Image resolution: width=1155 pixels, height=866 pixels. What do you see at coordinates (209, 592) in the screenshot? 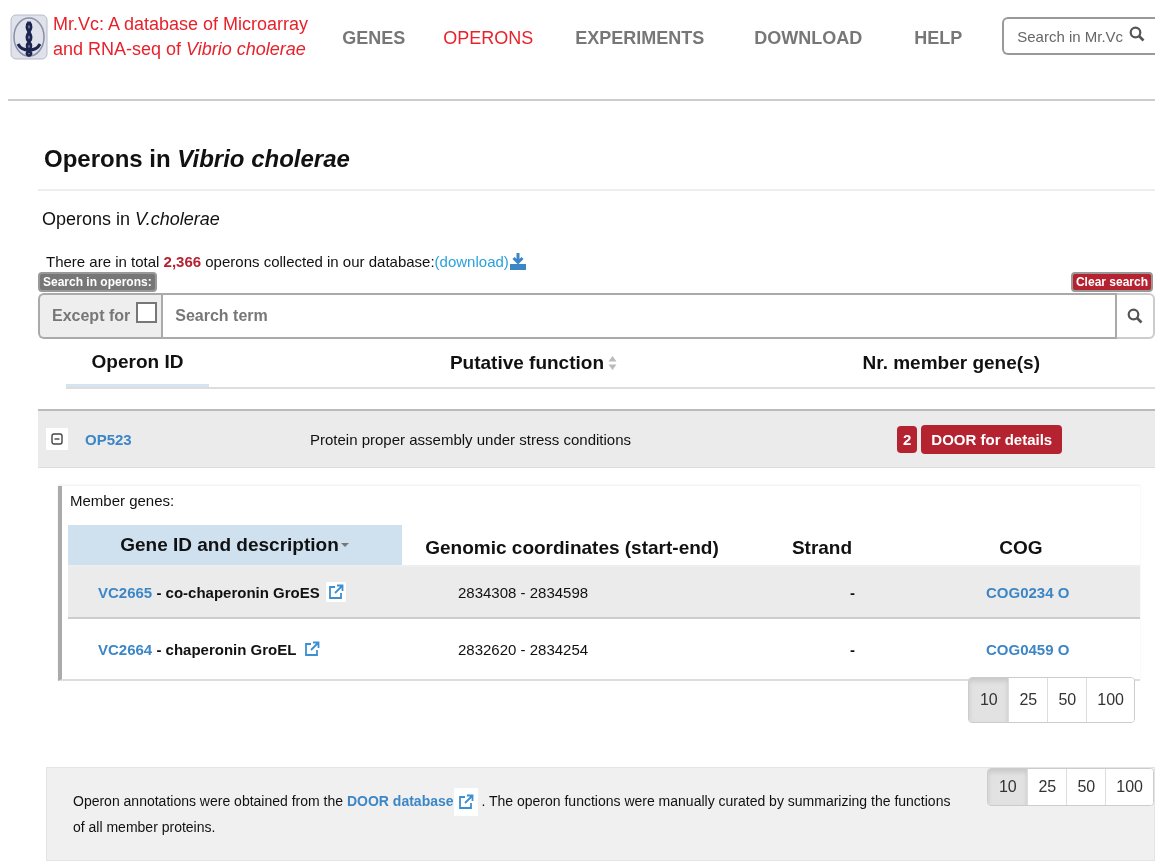
I see `gene-description: VC2665 - co-chaperonin GroES` at bounding box center [209, 592].